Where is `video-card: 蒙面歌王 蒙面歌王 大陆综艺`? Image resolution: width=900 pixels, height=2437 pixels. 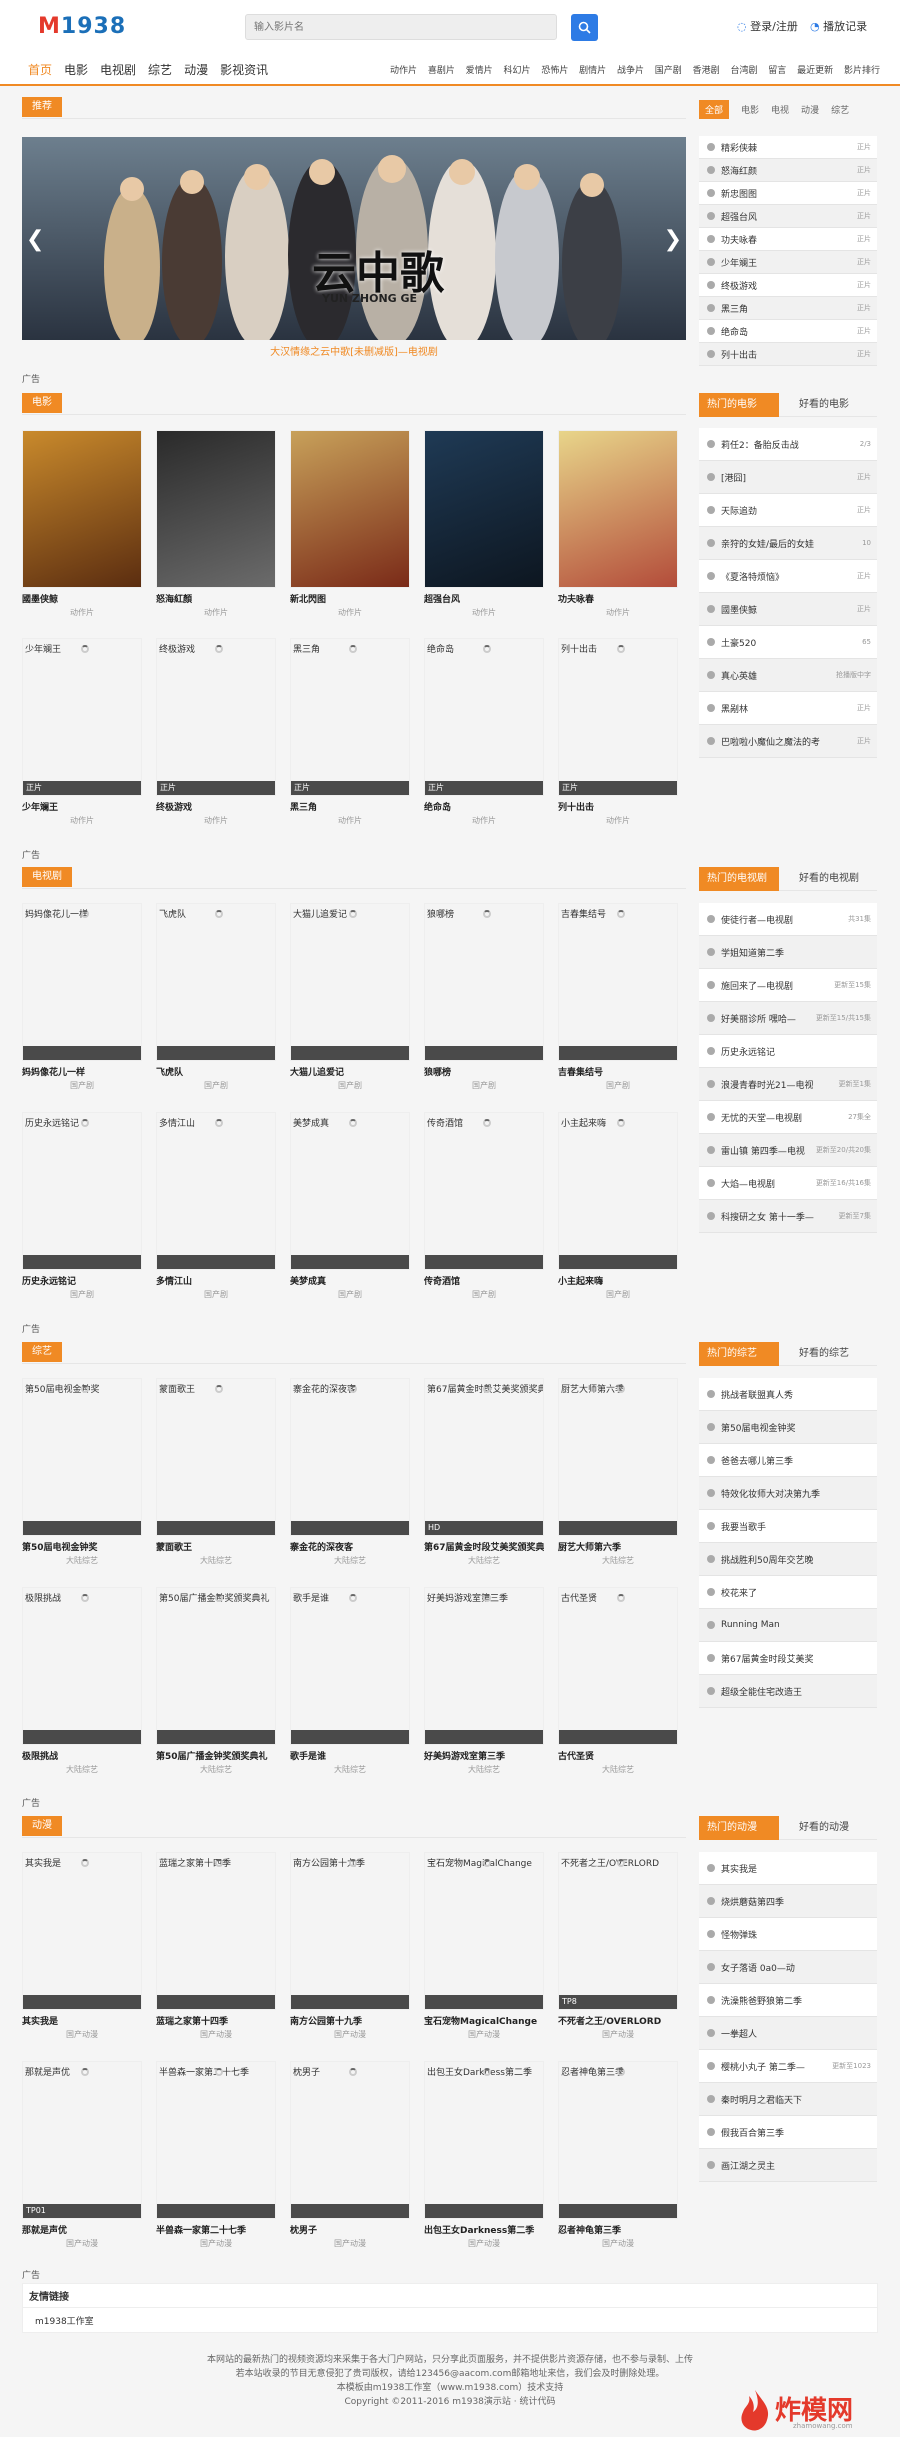
video-card: 蒙面歌王 蒙面歌王 大陆综艺 is located at coordinates (216, 1472).